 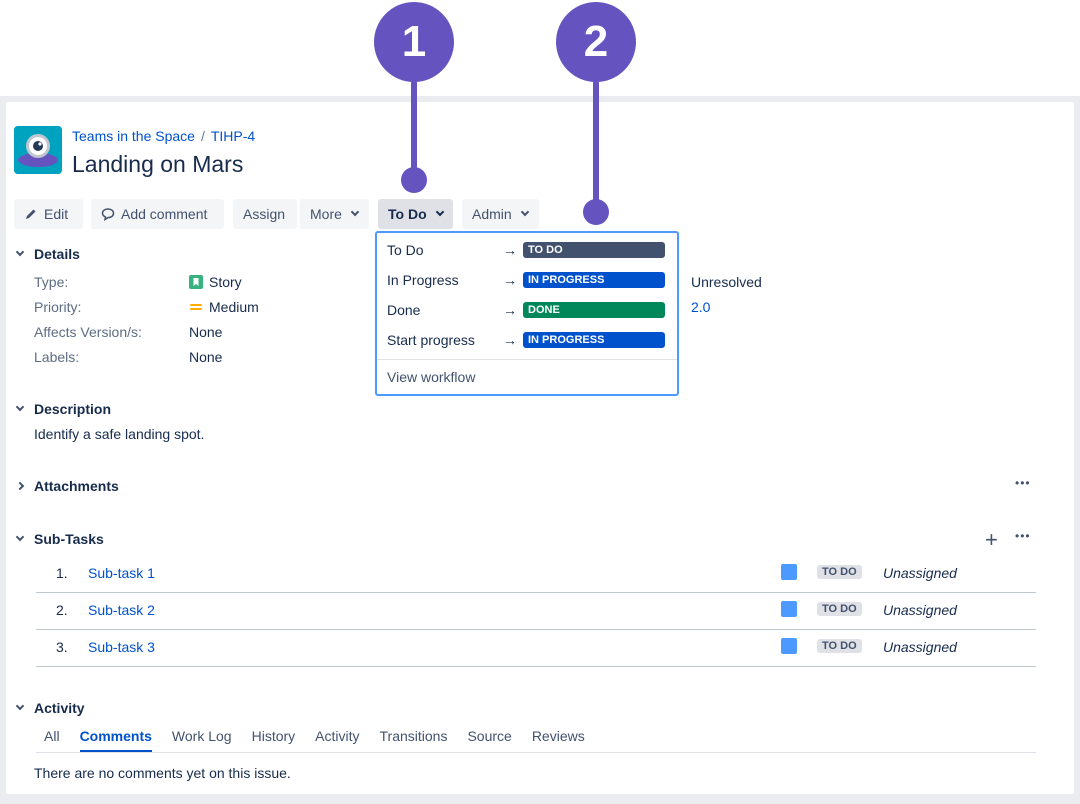 I want to click on affects-version-value: None, so click(x=205, y=332).